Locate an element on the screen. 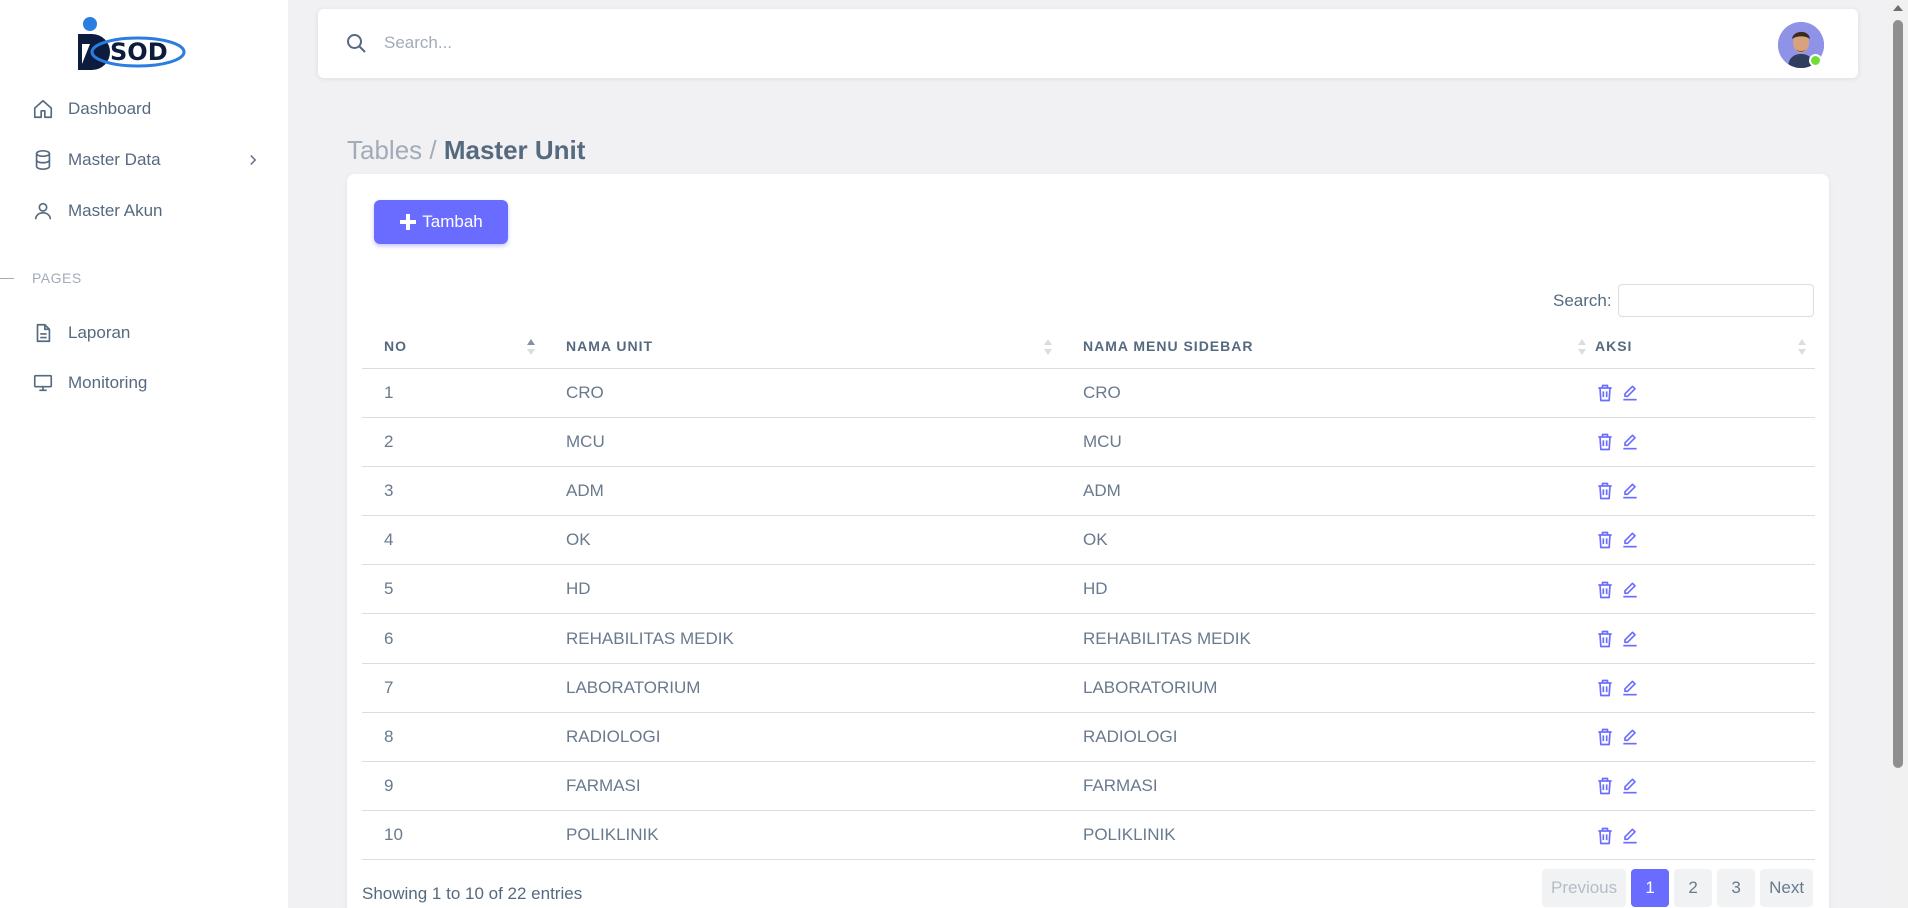 The width and height of the screenshot is (1908, 908). cell-no: 8 is located at coordinates (453, 737).